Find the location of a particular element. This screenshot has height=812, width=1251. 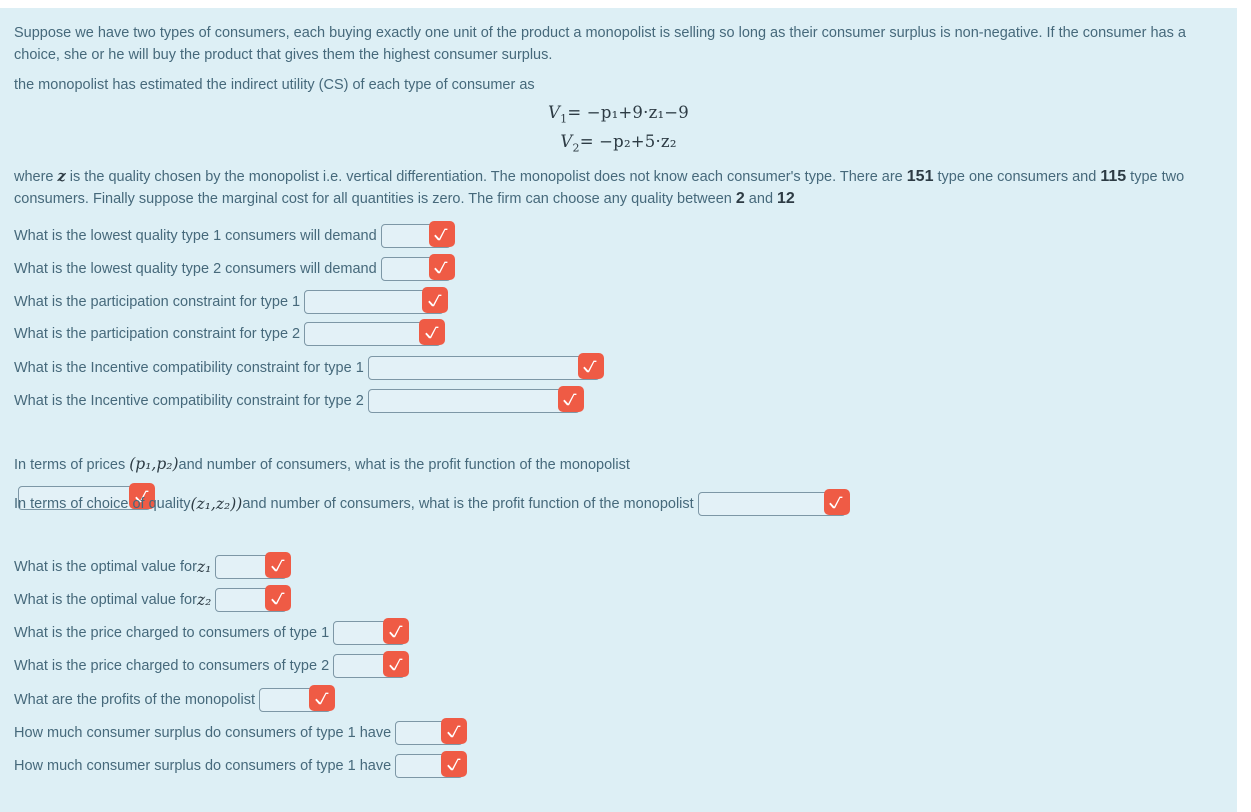

answer-input-q5 is located at coordinates (483, 368).